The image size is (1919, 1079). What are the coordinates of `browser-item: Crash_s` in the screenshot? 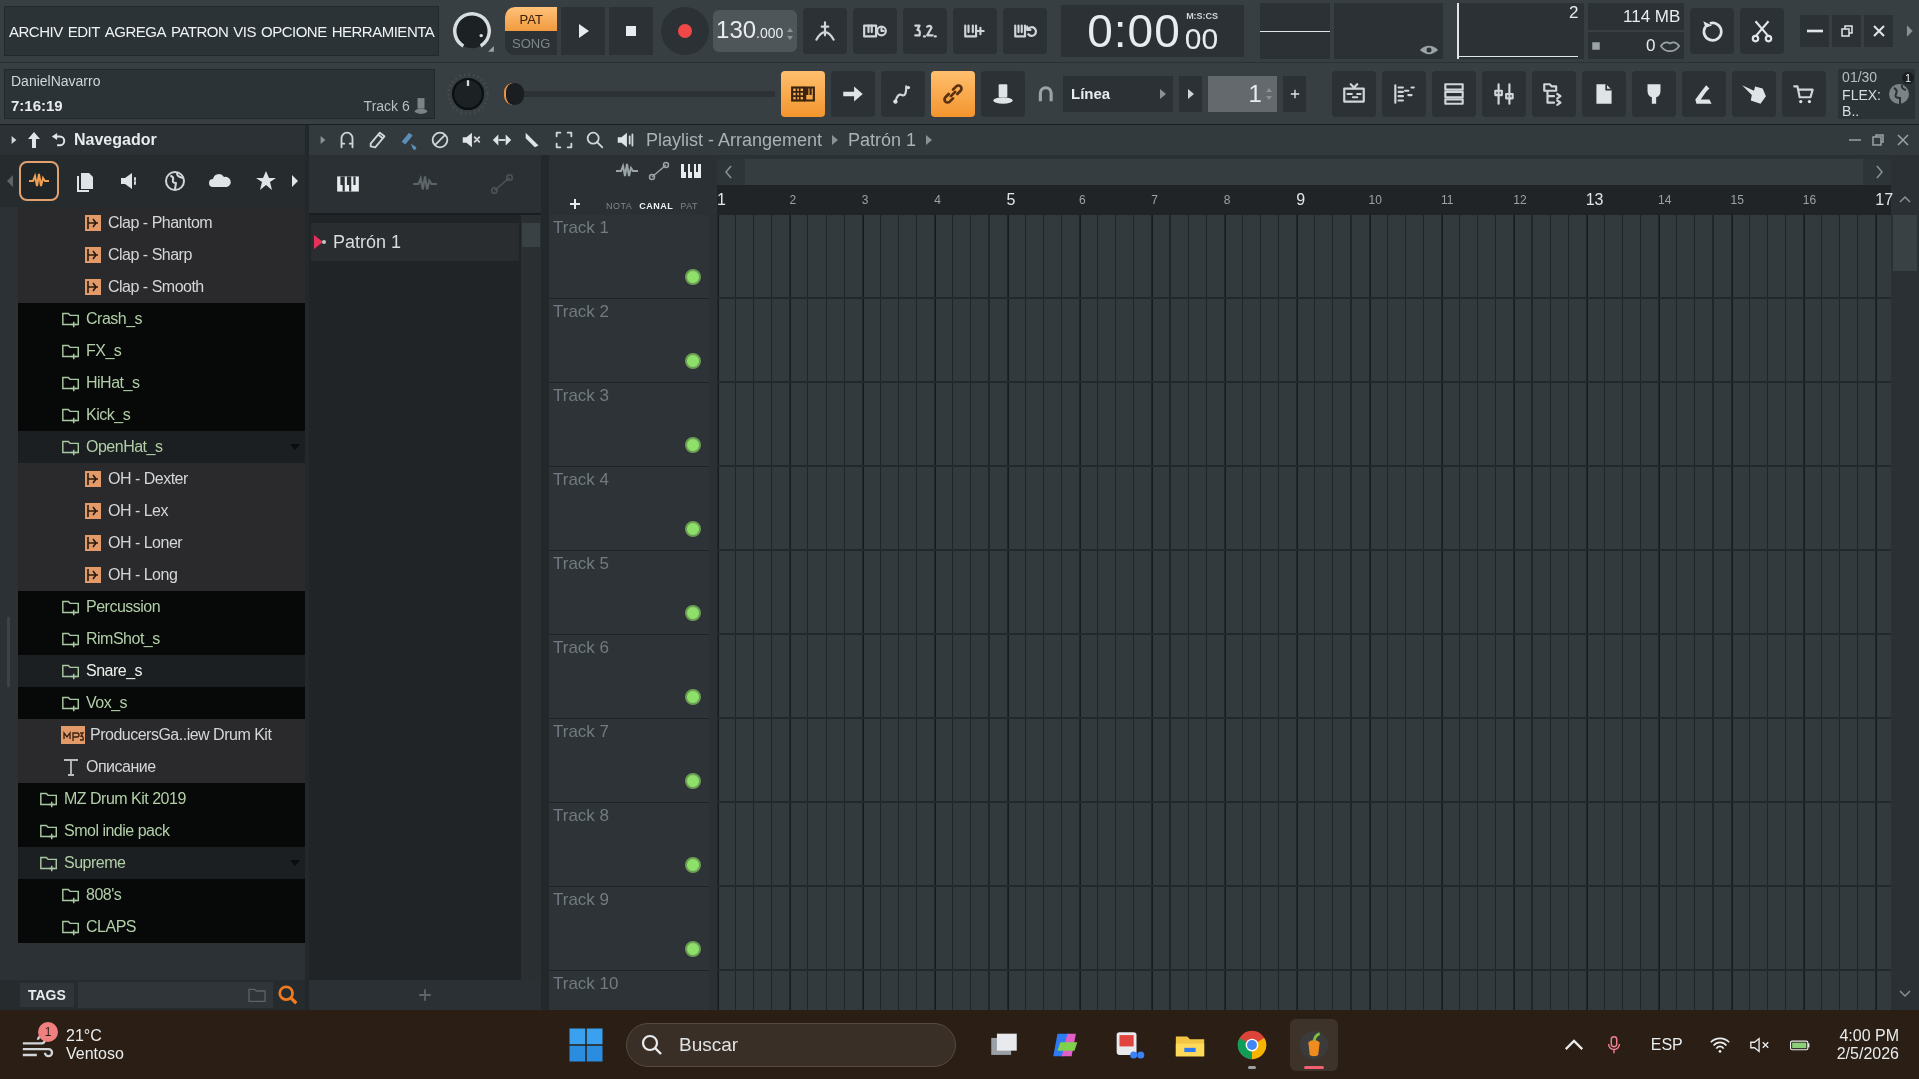 It's located at (161, 319).